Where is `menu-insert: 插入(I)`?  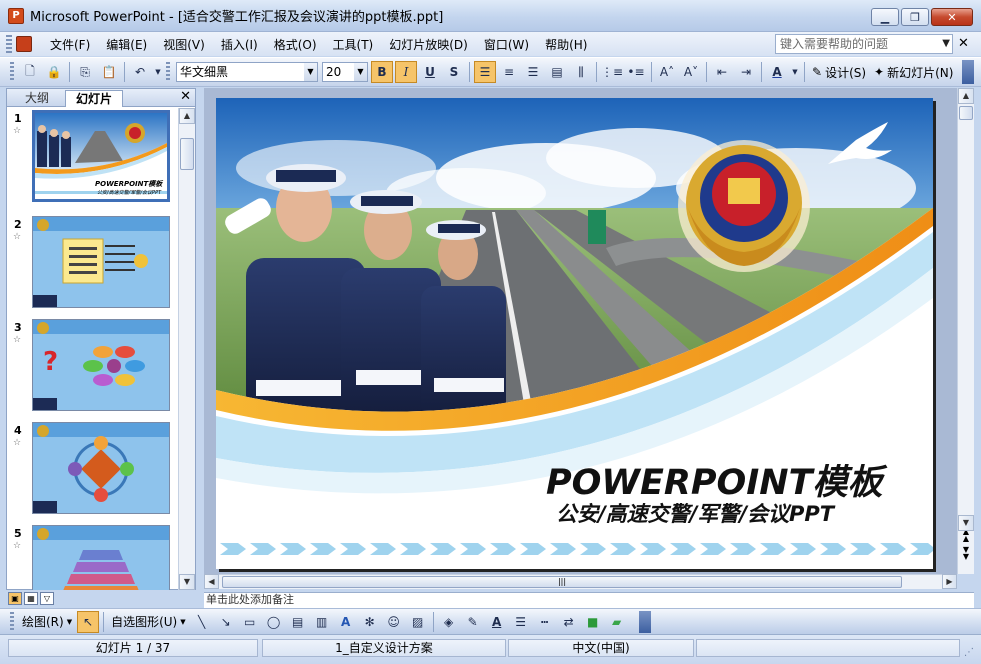 menu-insert: 插入(I) is located at coordinates (239, 44).